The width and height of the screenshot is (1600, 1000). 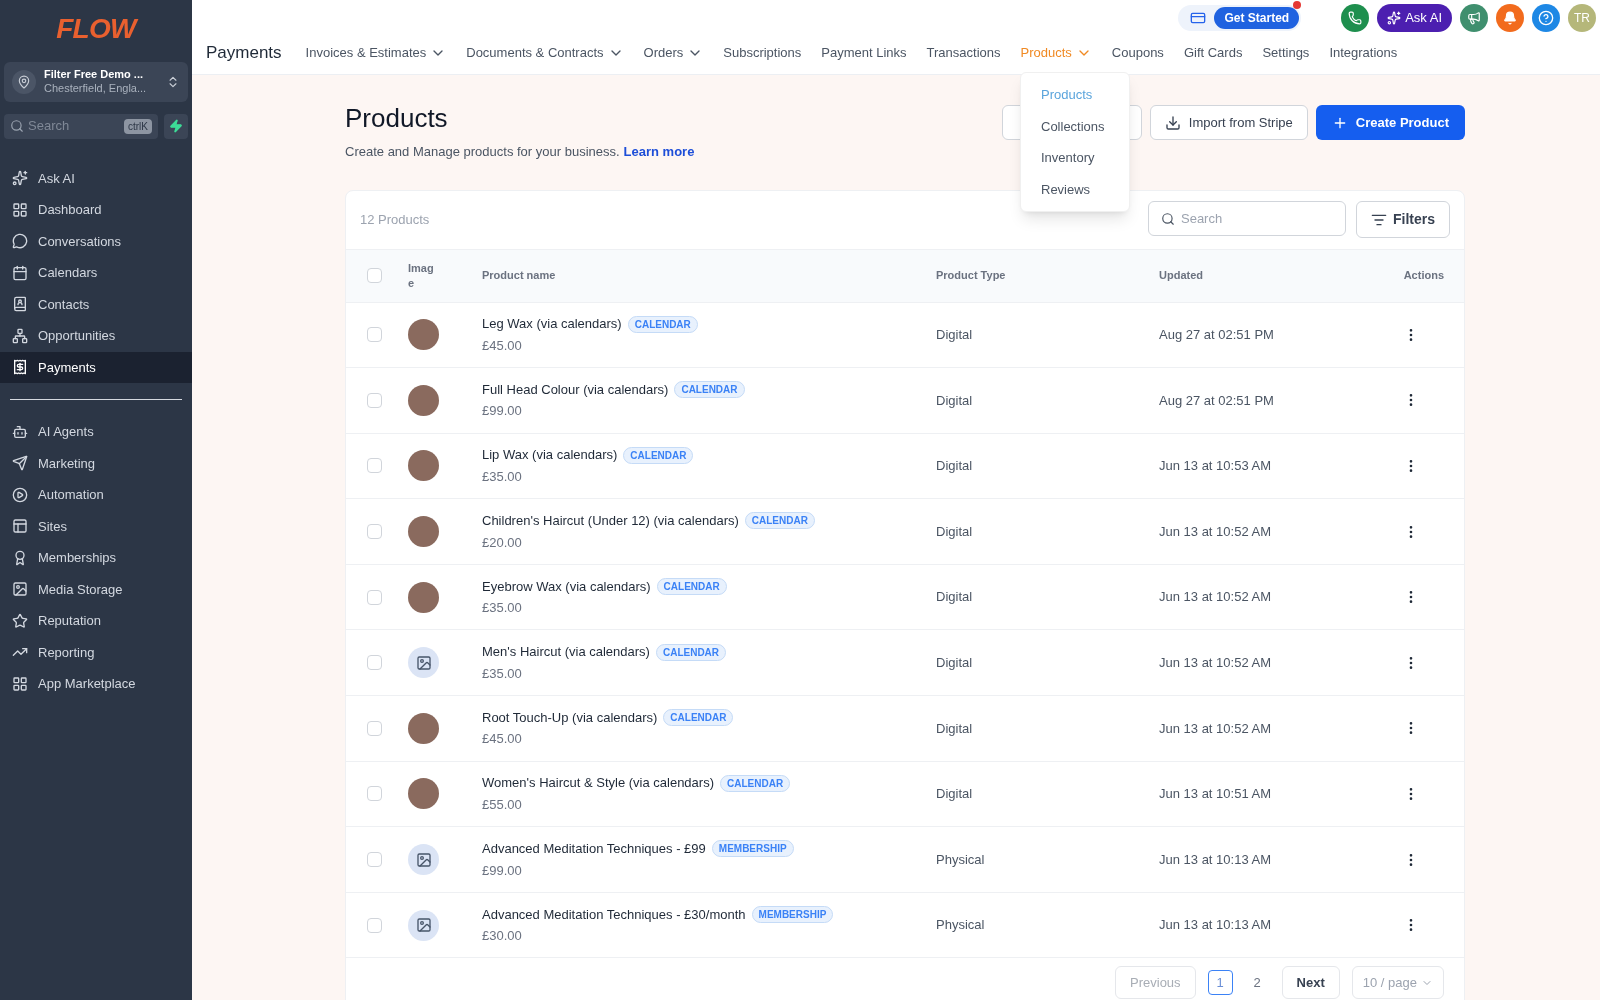 I want to click on product-price: £35.00, so click(x=502, y=477).